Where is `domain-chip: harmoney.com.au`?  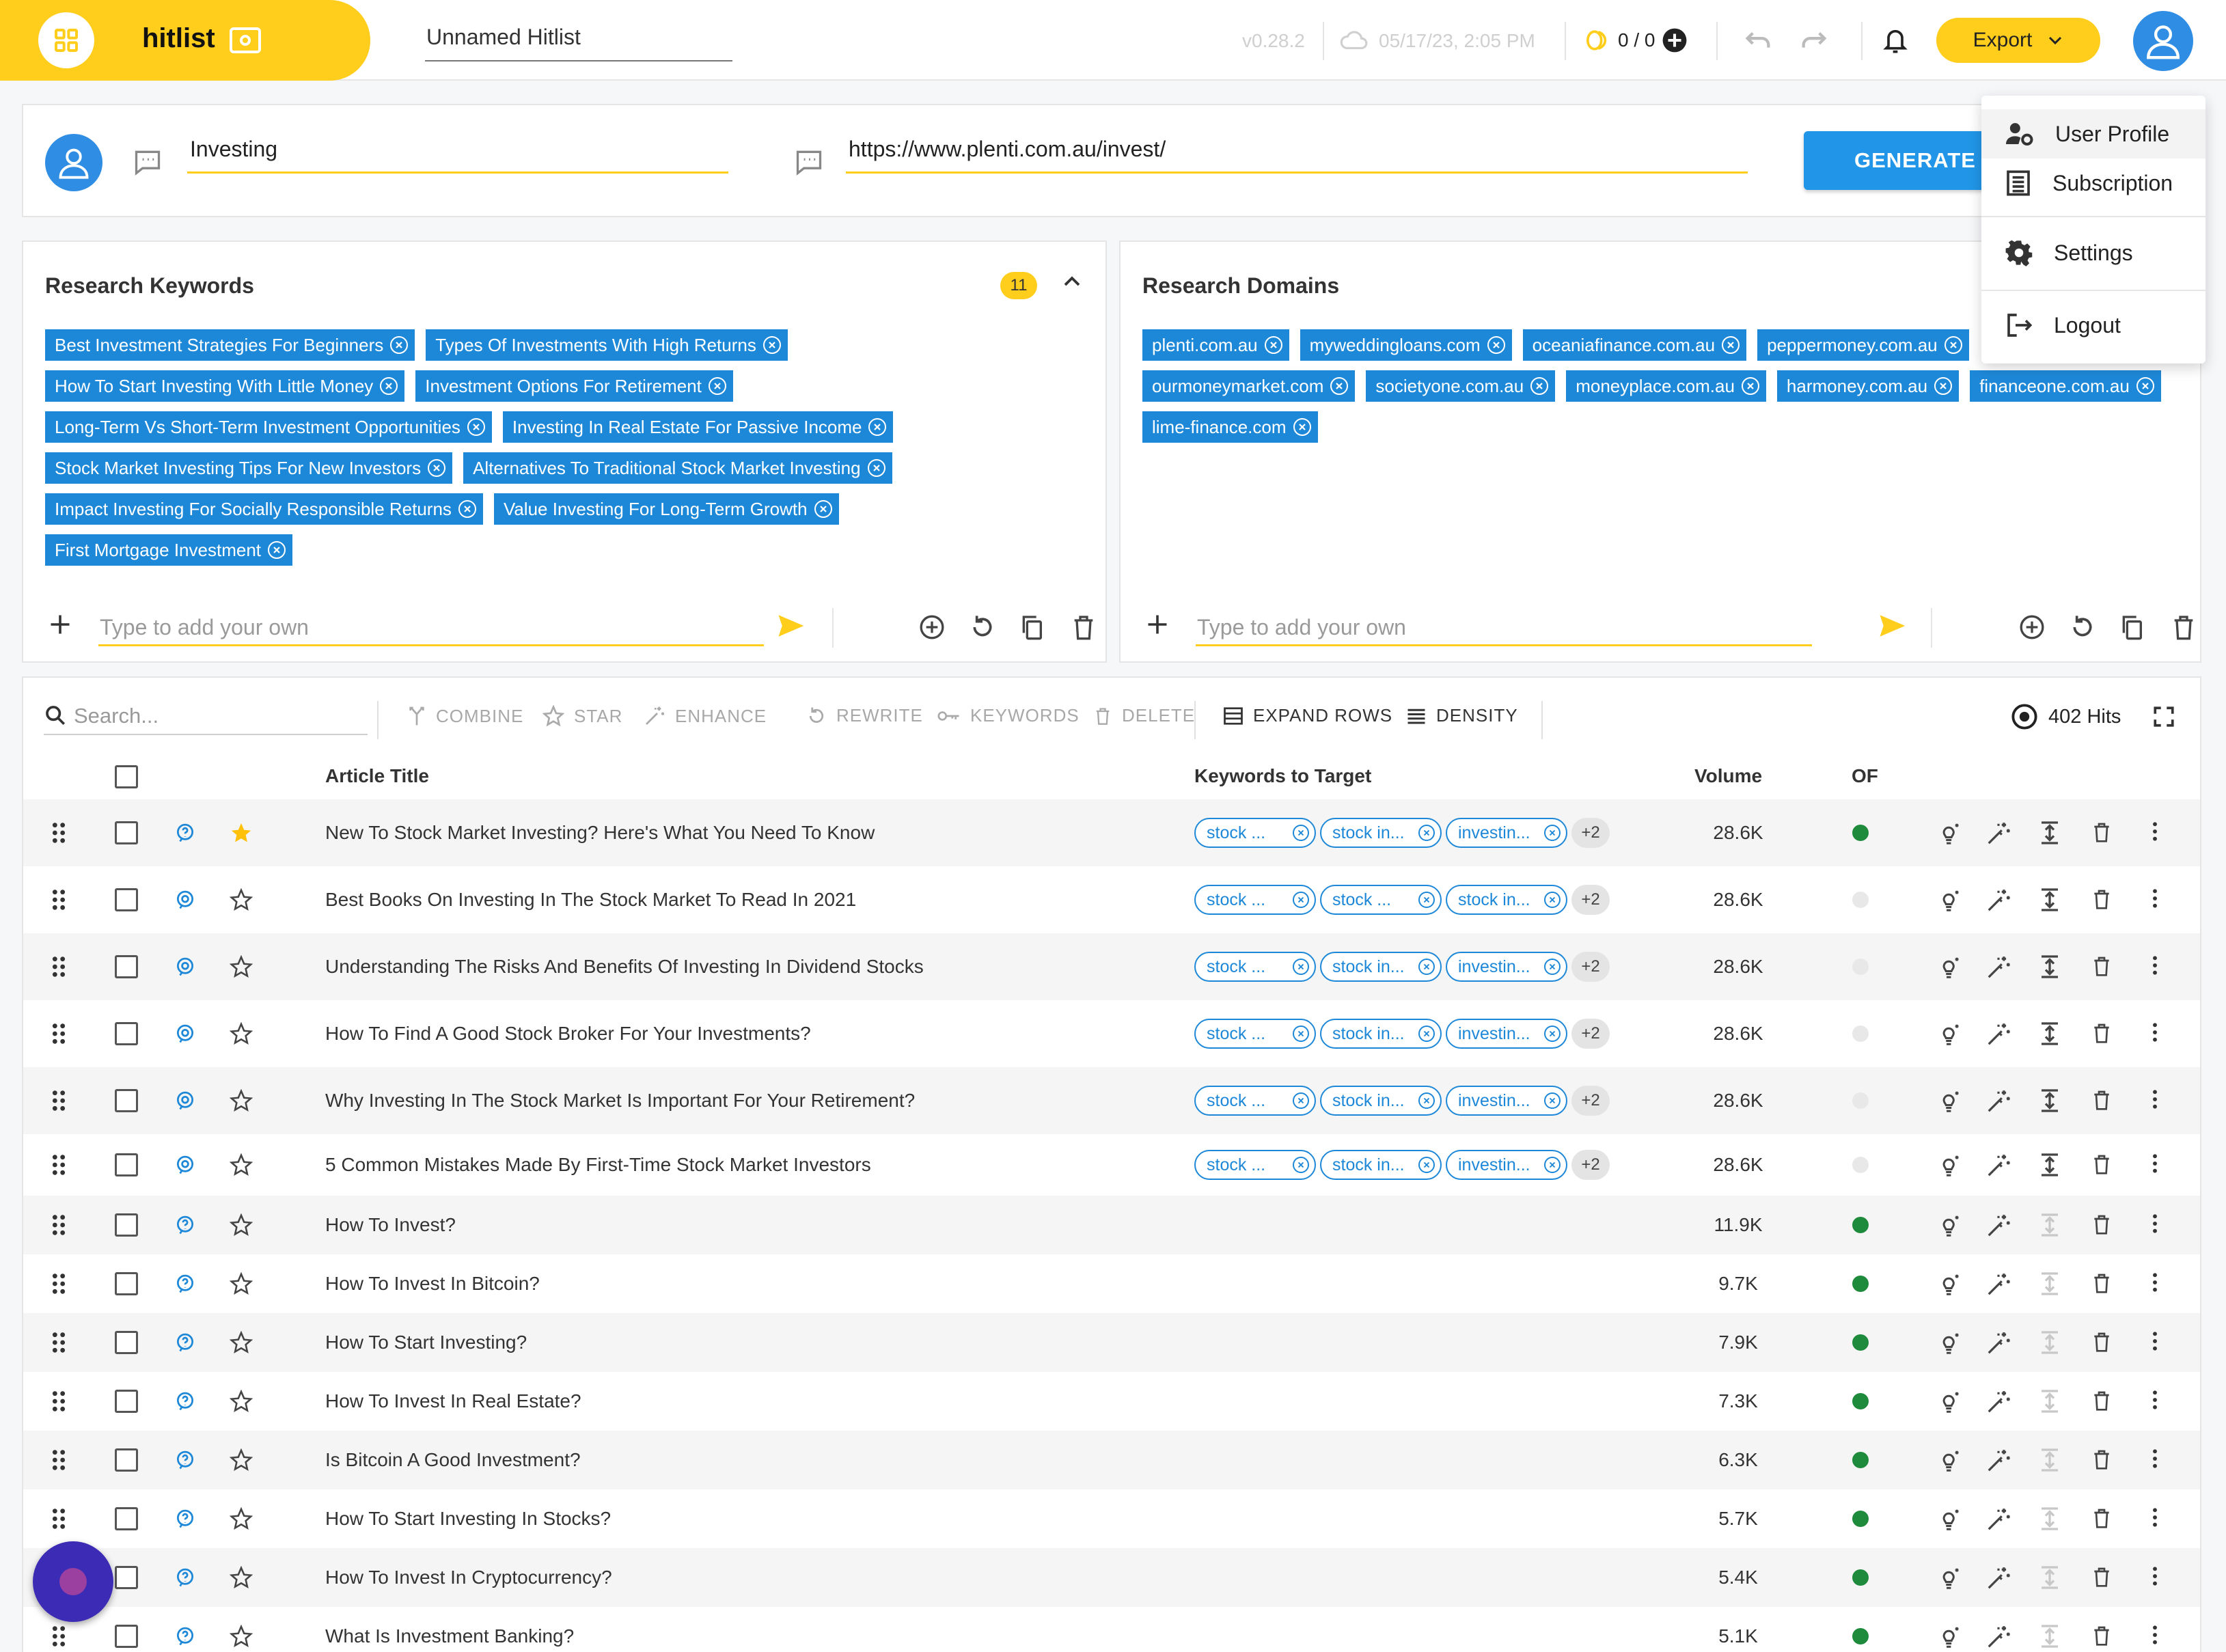
domain-chip: harmoney.com.au is located at coordinates (1868, 386).